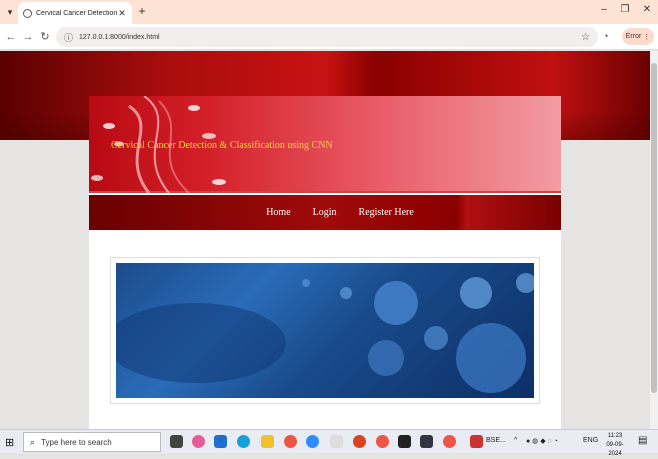 This screenshot has height=459, width=658. I want to click on restore-icon: ❐, so click(625, 9).